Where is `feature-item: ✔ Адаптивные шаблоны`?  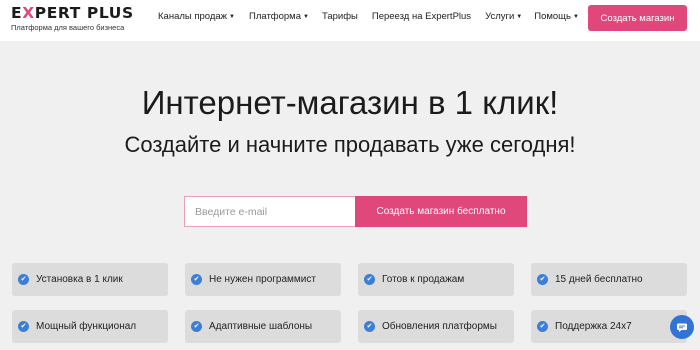
feature-item: ✔ Адаптивные шаблоны is located at coordinates (263, 326).